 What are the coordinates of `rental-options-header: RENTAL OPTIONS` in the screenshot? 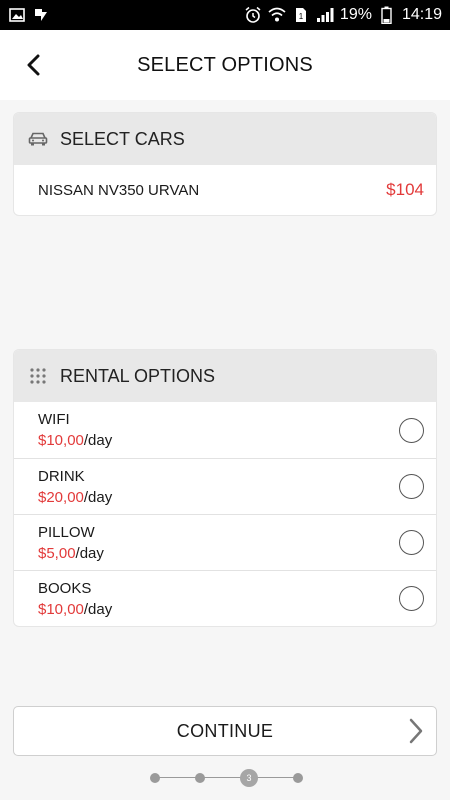 It's located at (225, 376).